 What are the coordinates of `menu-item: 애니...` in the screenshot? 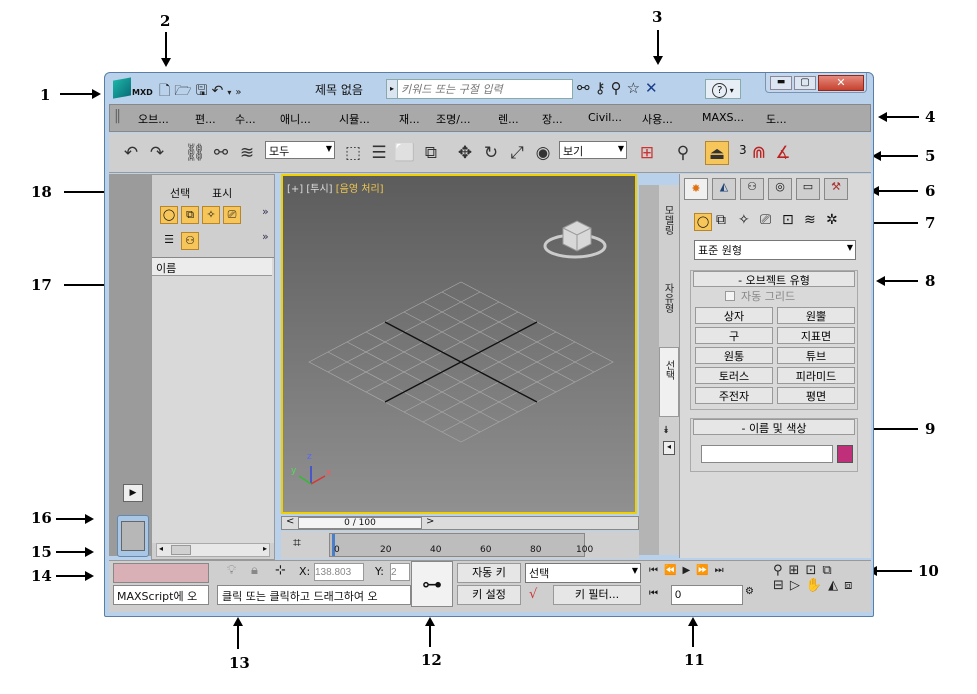 It's located at (295, 119).